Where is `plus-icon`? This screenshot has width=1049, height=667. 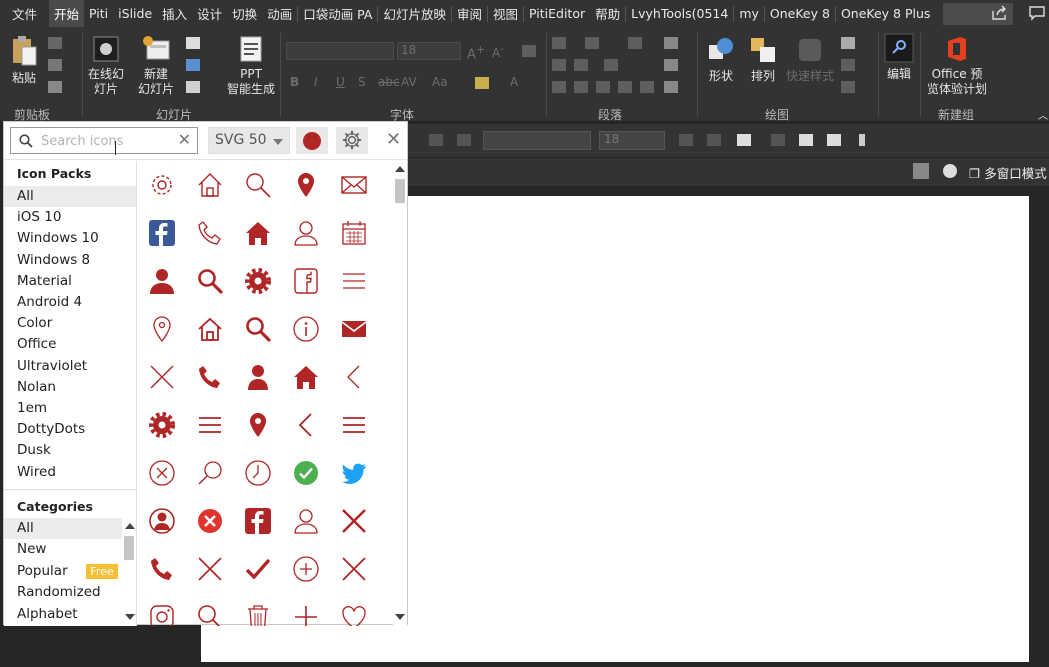 plus-icon is located at coordinates (306, 609).